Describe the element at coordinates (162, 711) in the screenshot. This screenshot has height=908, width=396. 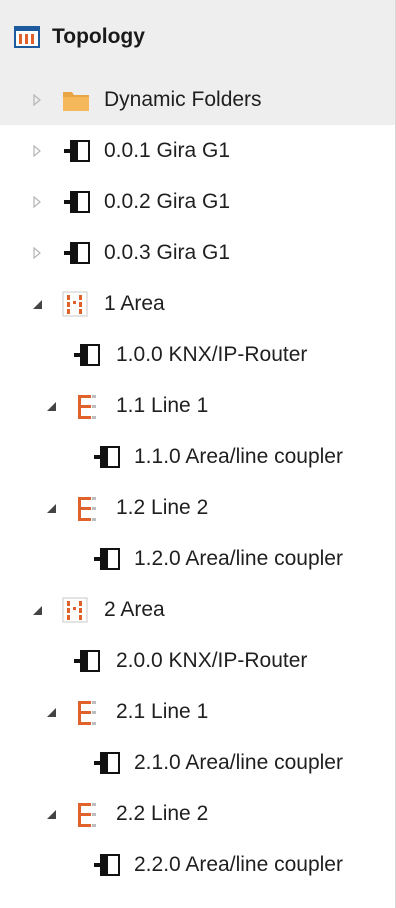
I see `tree-item-label: 2.1 Line 1` at that location.